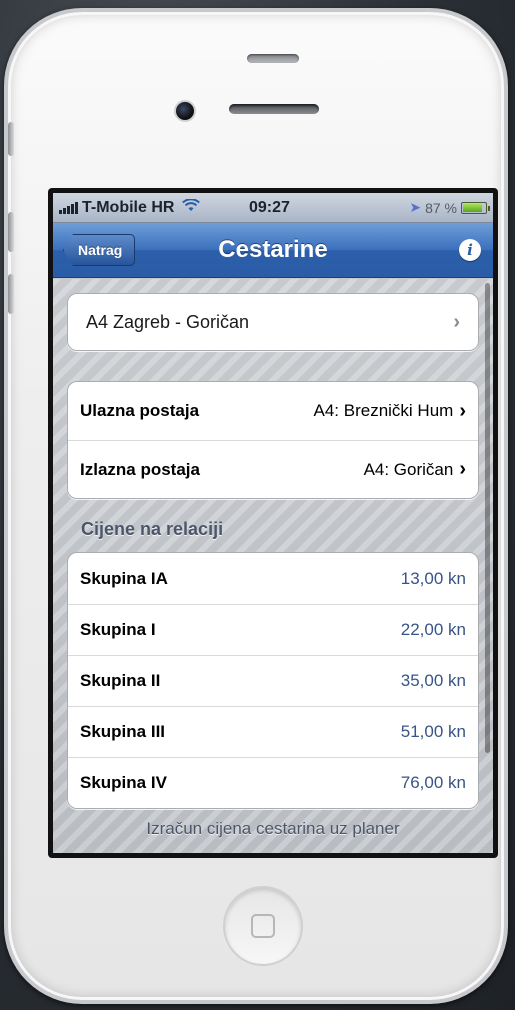 The image size is (515, 1010). I want to click on carrier-name: T-Mobile HR, so click(128, 207).